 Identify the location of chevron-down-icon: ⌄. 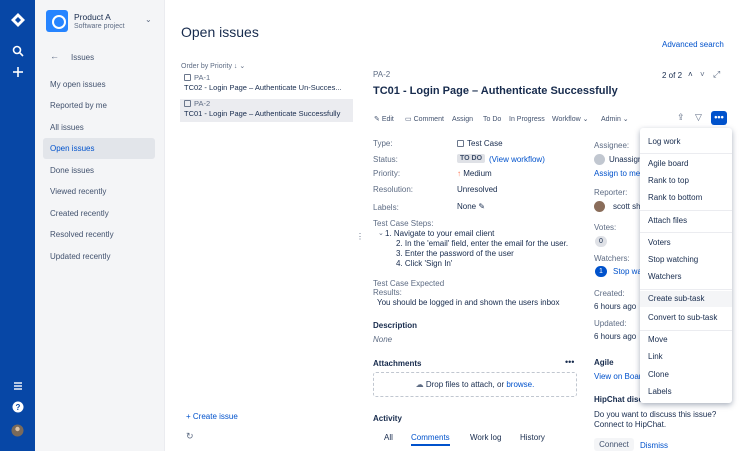
(148, 19).